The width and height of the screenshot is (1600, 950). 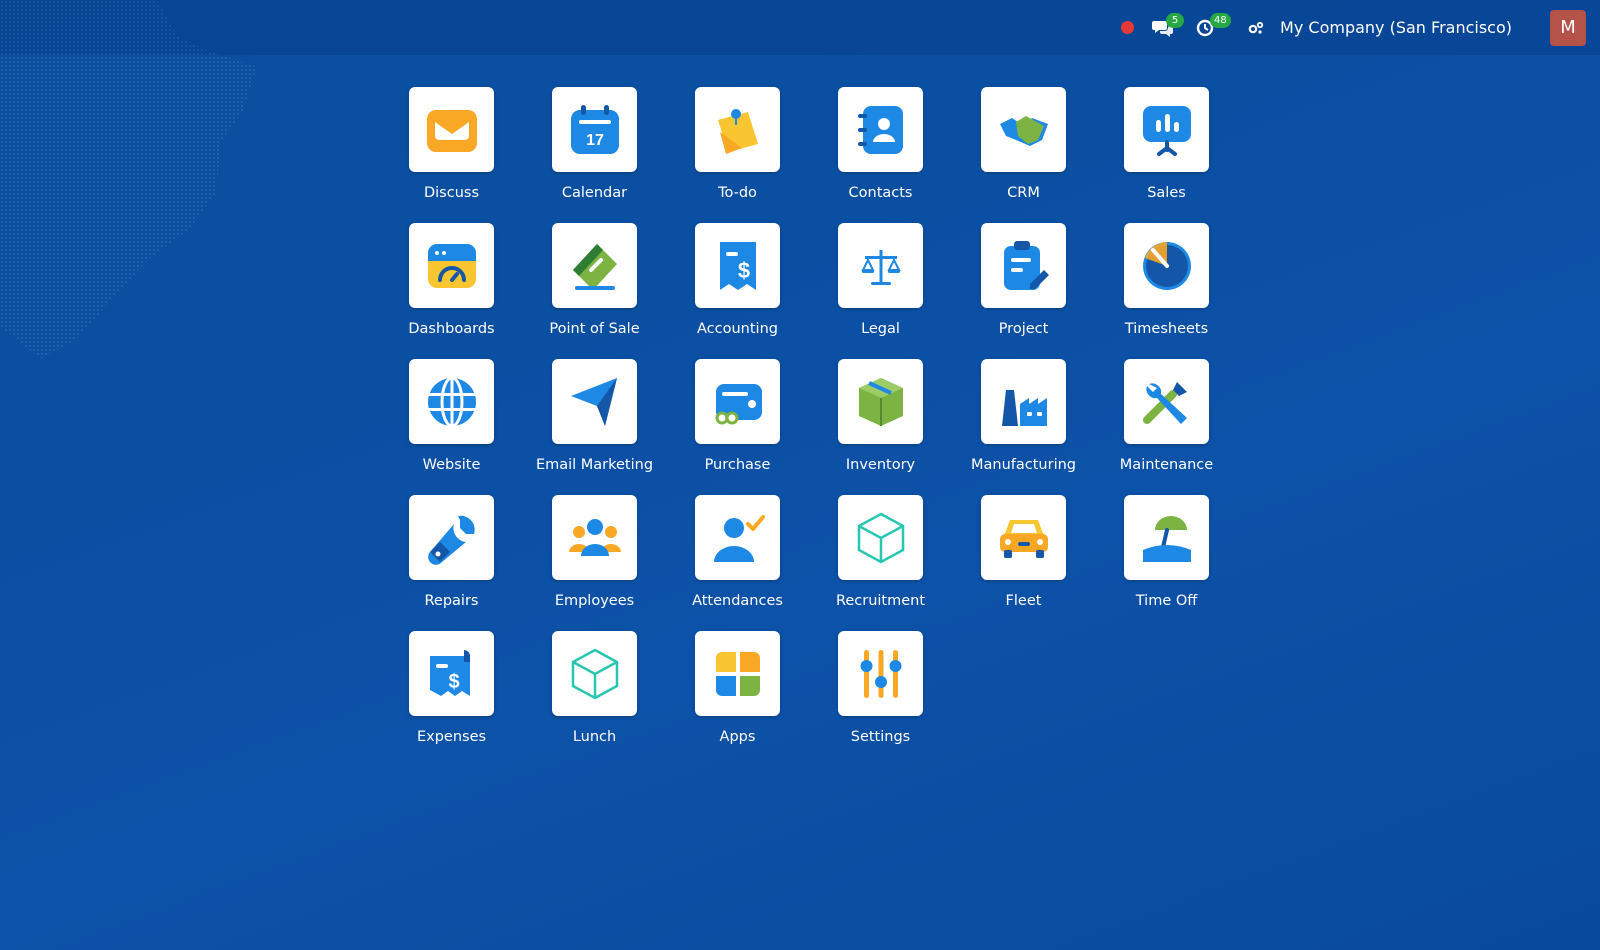 What do you see at coordinates (594, 129) in the screenshot?
I see `calendar-icon: 17` at bounding box center [594, 129].